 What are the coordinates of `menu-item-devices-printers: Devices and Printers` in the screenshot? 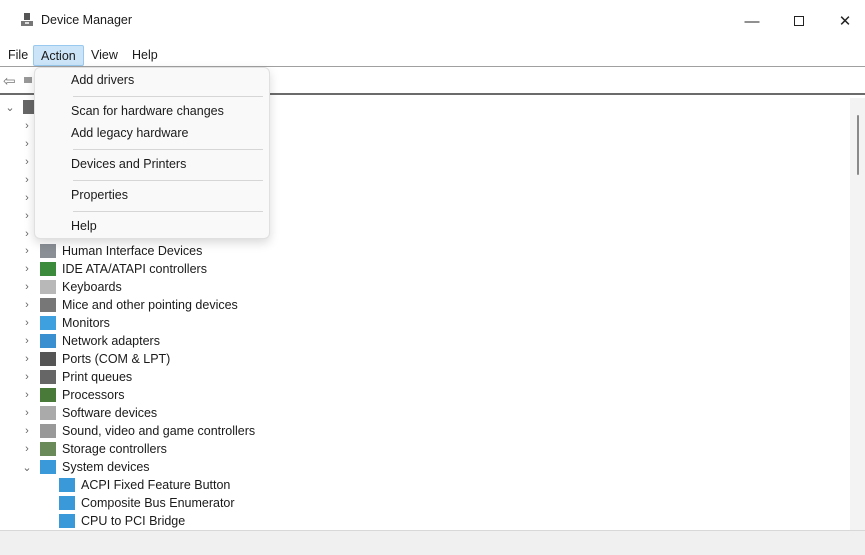 It's located at (152, 164).